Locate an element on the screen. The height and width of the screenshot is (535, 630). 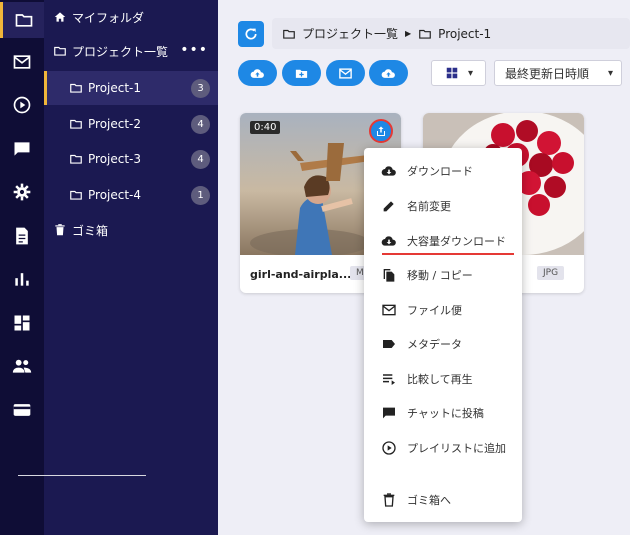
tree-project-4: Project-4 1 is located at coordinates (131, 195).